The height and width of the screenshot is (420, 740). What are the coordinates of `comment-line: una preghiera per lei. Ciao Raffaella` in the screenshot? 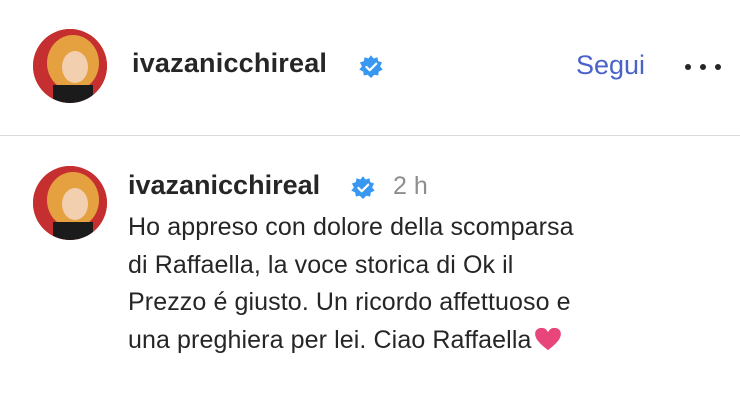 It's located at (330, 339).